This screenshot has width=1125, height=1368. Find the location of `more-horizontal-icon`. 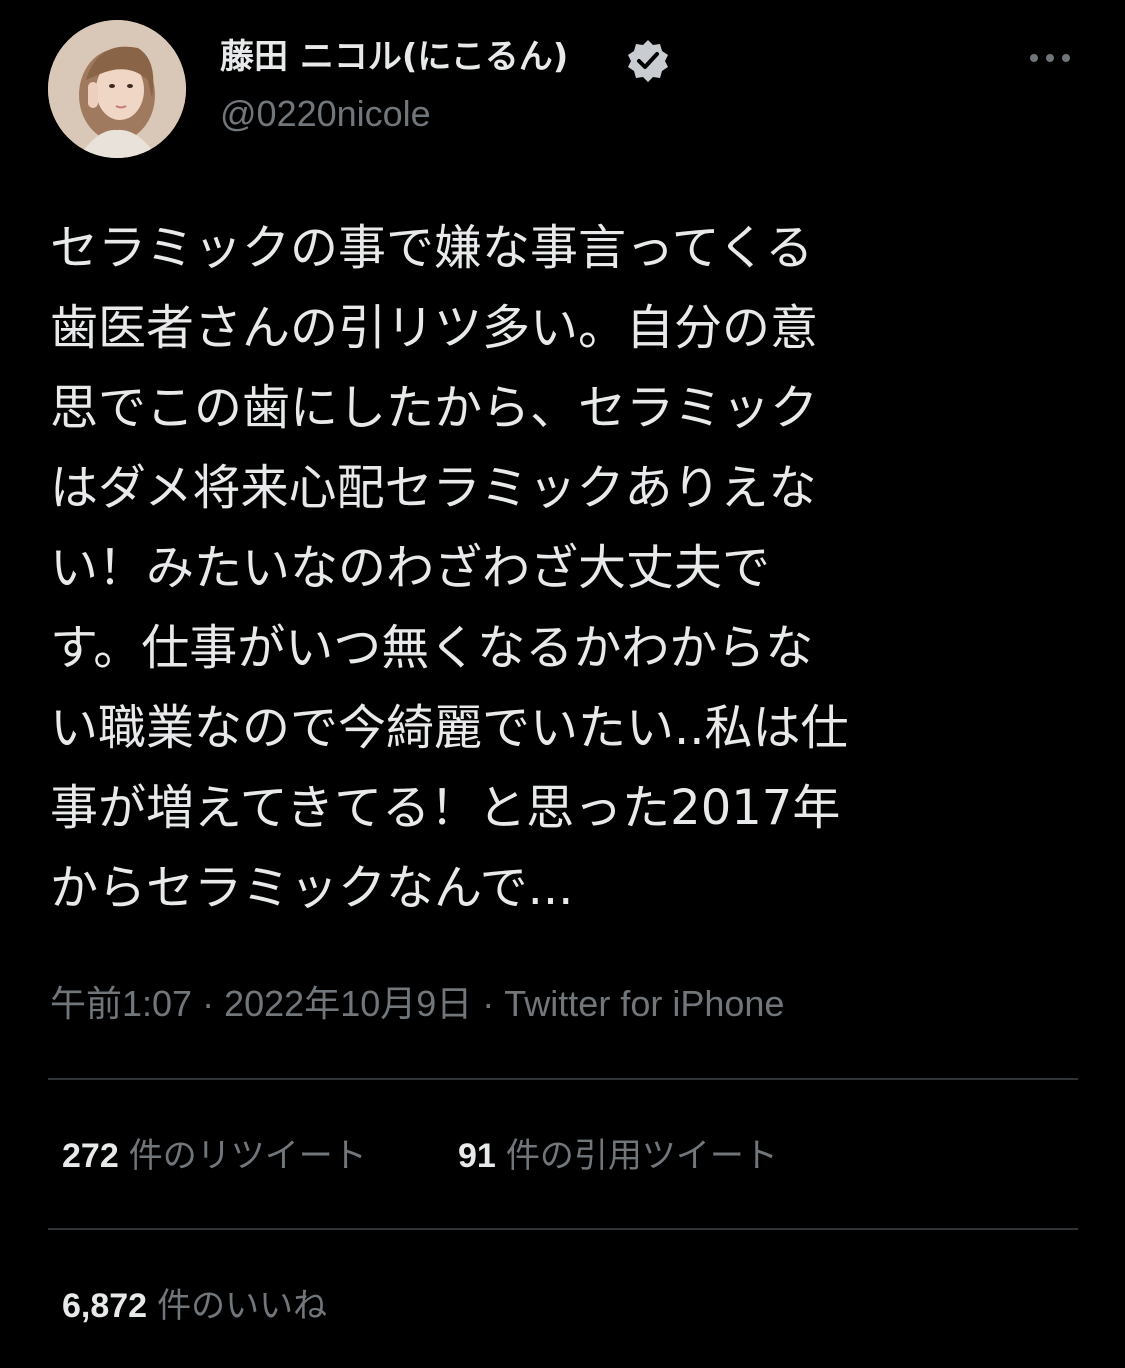

more-horizontal-icon is located at coordinates (1050, 58).